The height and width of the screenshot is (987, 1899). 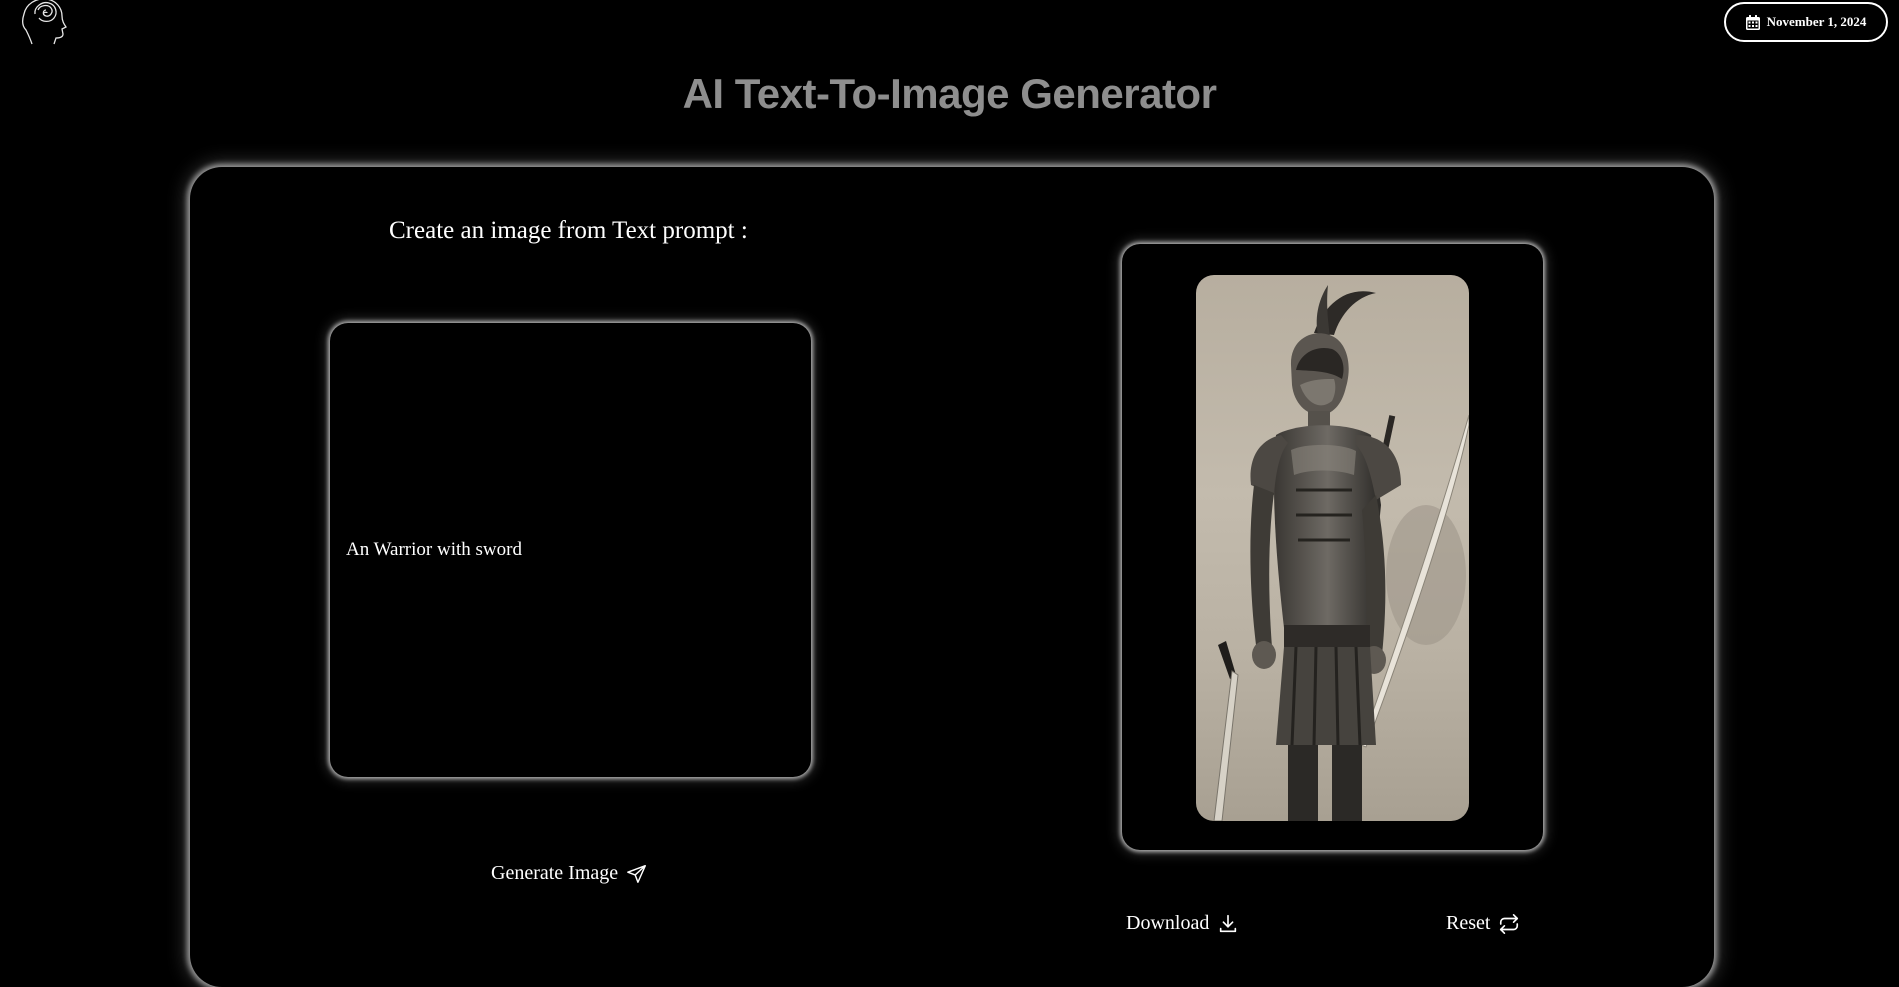 I want to click on page-title: AI Text-To-Image Generator, so click(x=949, y=93).